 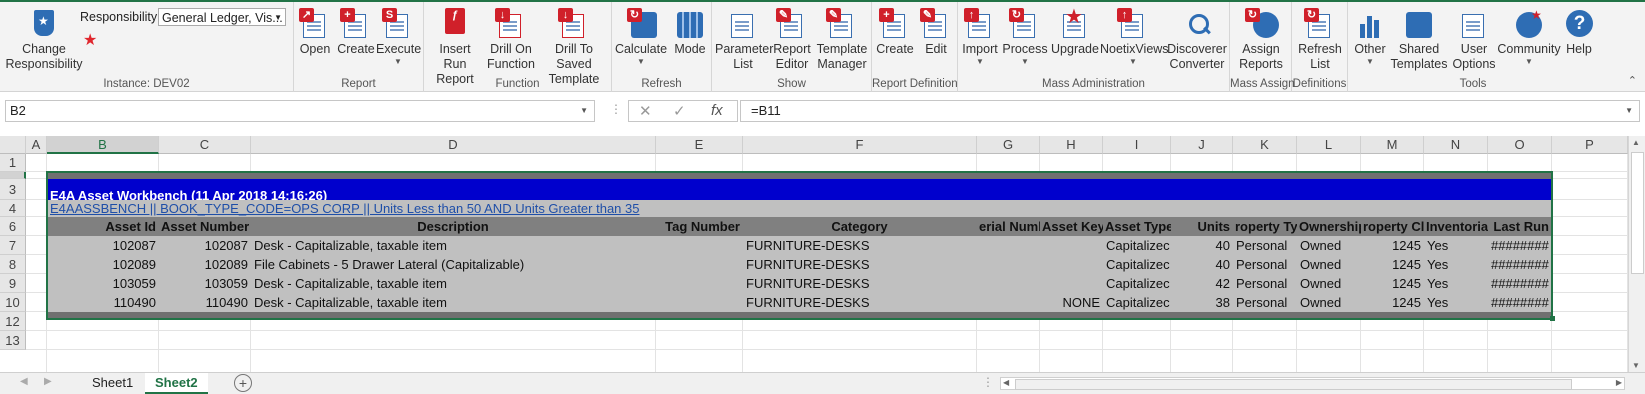 What do you see at coordinates (13, 340) in the screenshot?
I see `row-header-13: 13` at bounding box center [13, 340].